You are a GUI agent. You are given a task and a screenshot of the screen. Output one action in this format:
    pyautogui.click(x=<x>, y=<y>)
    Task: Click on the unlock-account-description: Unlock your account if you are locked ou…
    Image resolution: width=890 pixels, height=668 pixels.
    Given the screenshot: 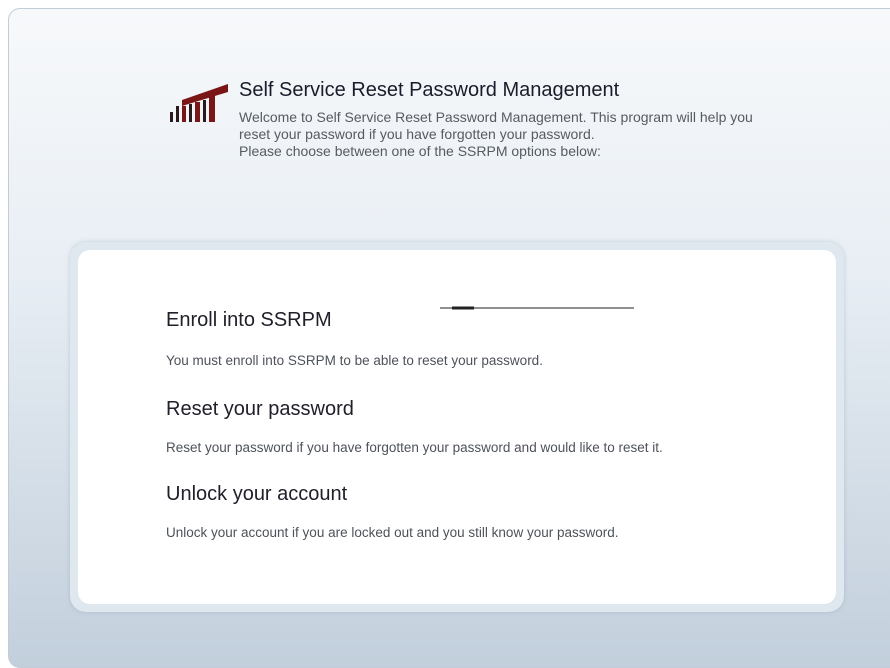 What is the action you would take?
    pyautogui.click(x=392, y=532)
    